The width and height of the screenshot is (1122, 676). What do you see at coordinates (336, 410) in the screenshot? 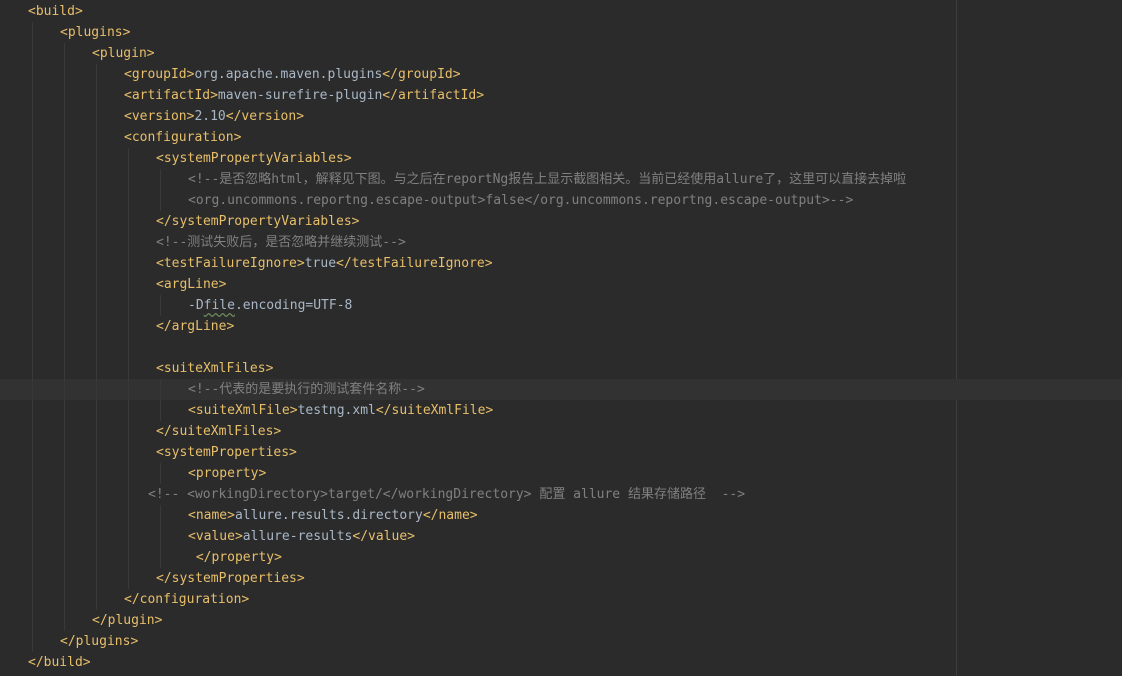
I see `xml-text: testng.xml` at bounding box center [336, 410].